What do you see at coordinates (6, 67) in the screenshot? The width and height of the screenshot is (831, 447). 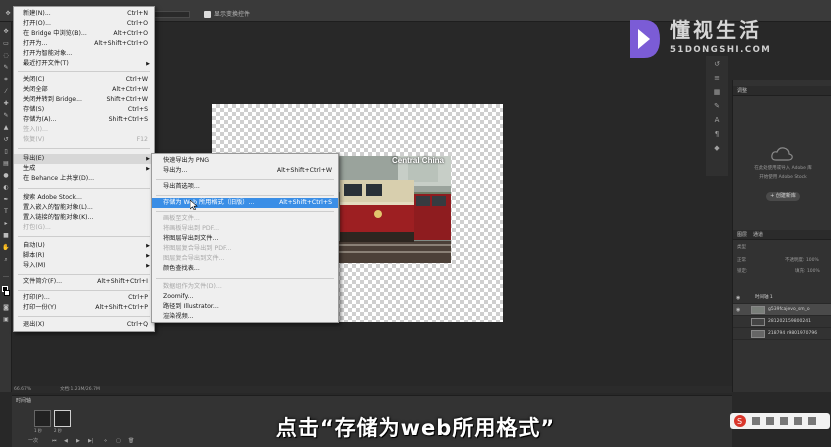 I see `quick-select-icon: ✎` at bounding box center [6, 67].